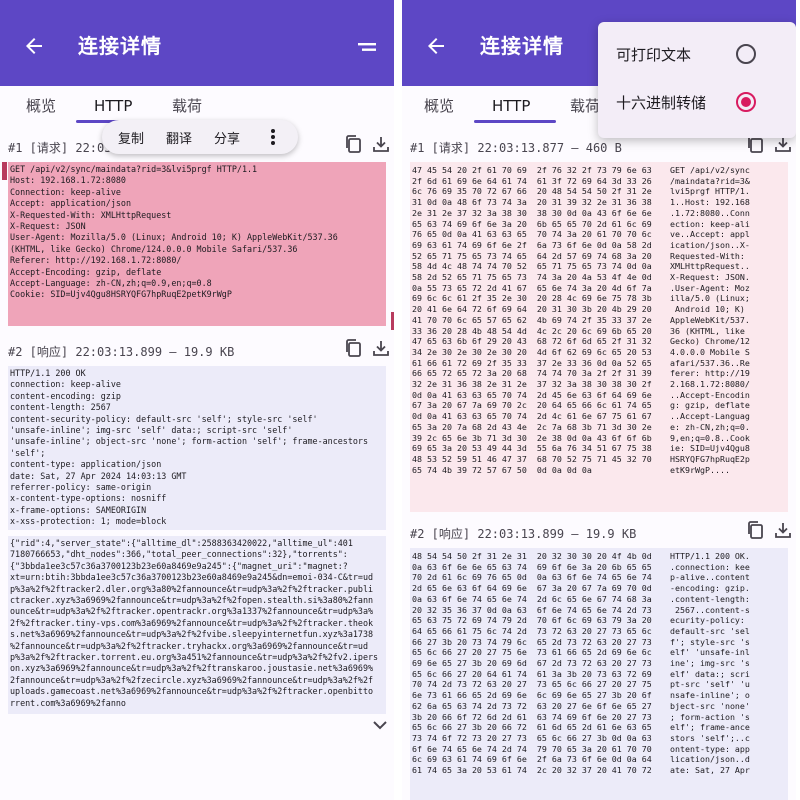 Image resolution: width=800 pixels, height=800 pixels. What do you see at coordinates (380, 725) in the screenshot?
I see `chevron-down-icon` at bounding box center [380, 725].